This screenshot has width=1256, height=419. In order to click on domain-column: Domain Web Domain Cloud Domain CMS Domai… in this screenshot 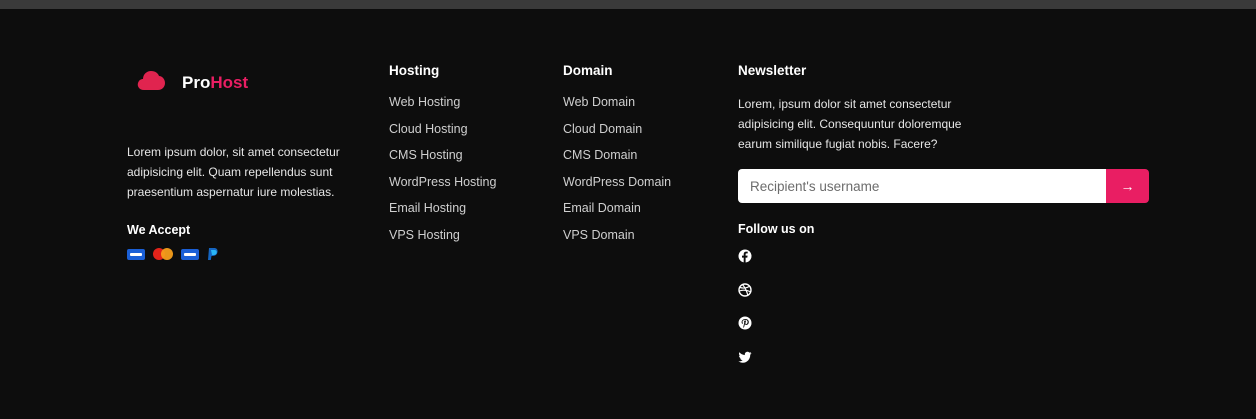, I will do `click(617, 158)`.